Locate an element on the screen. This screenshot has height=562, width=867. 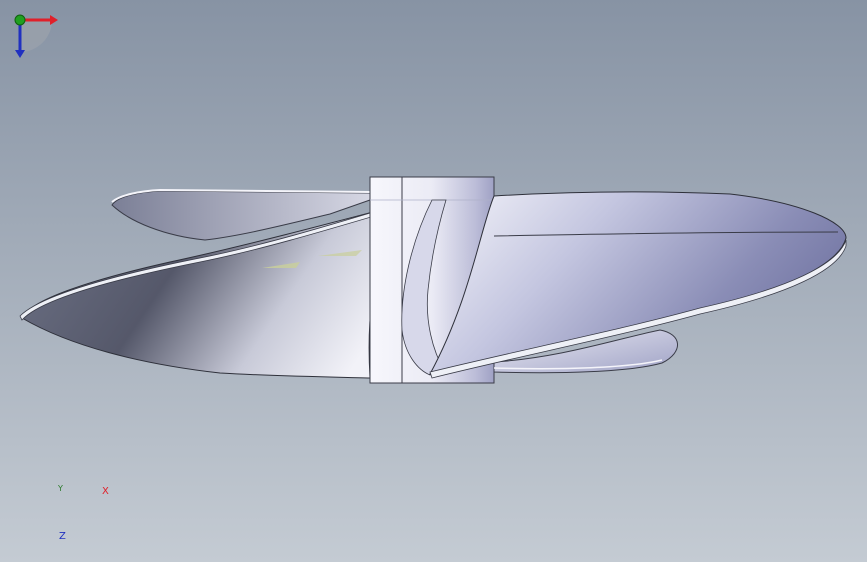
z-axis-label: Z is located at coordinates (62, 536).